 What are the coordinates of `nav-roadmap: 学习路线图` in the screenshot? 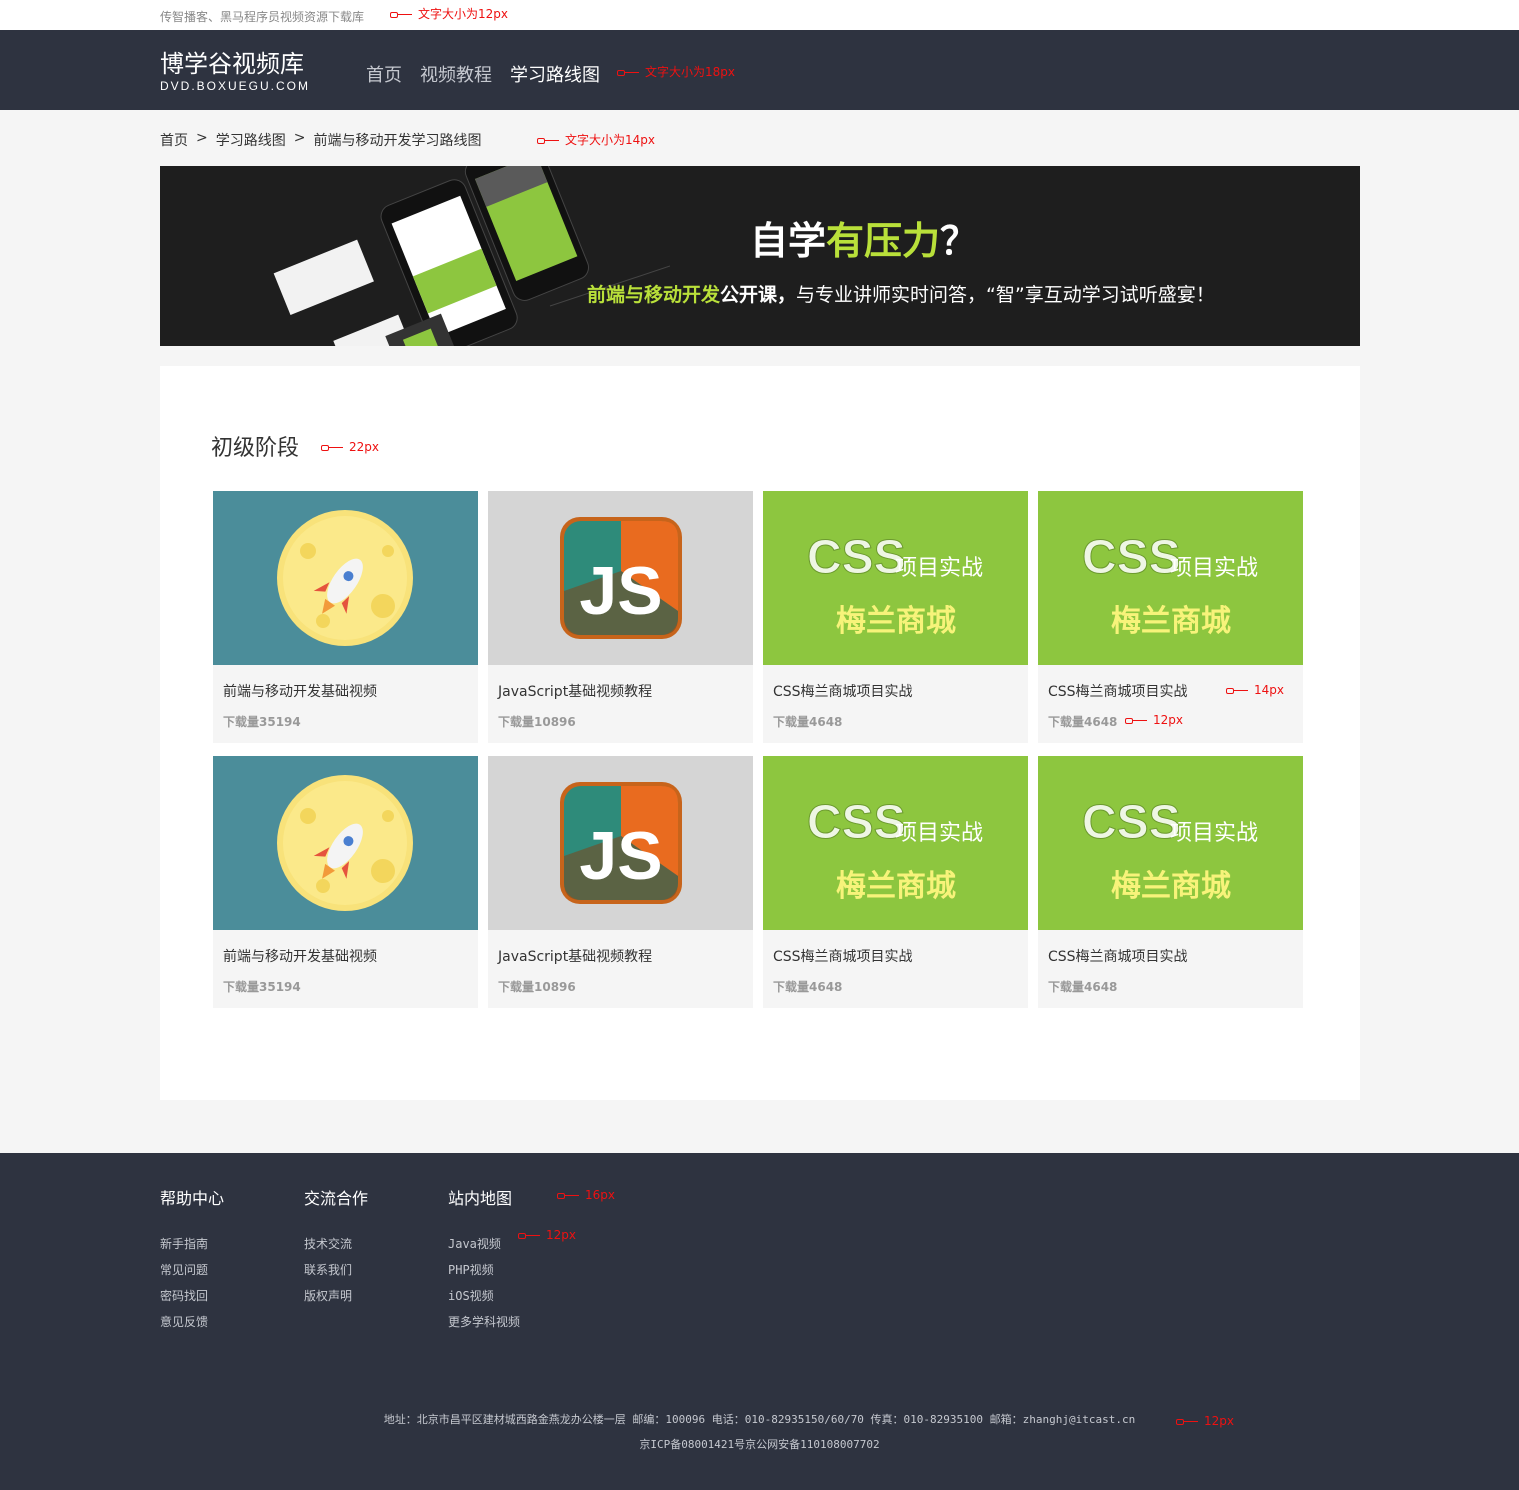 It's located at (555, 74).